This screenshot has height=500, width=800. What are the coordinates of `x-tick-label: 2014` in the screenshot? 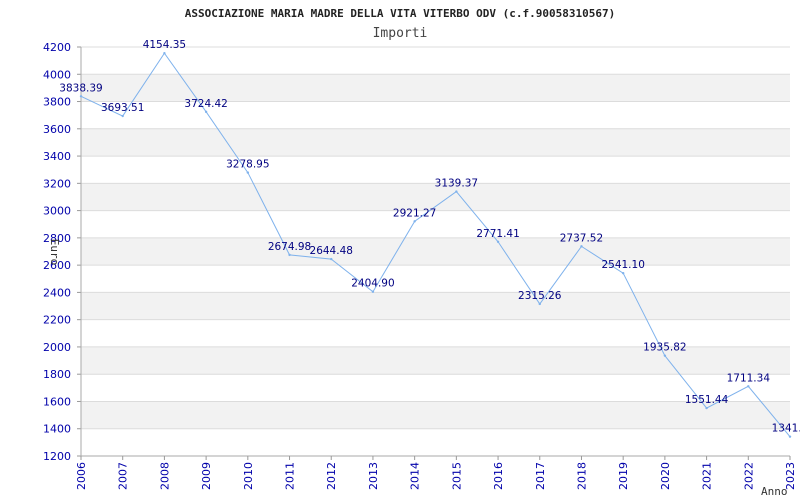 It's located at (415, 476).